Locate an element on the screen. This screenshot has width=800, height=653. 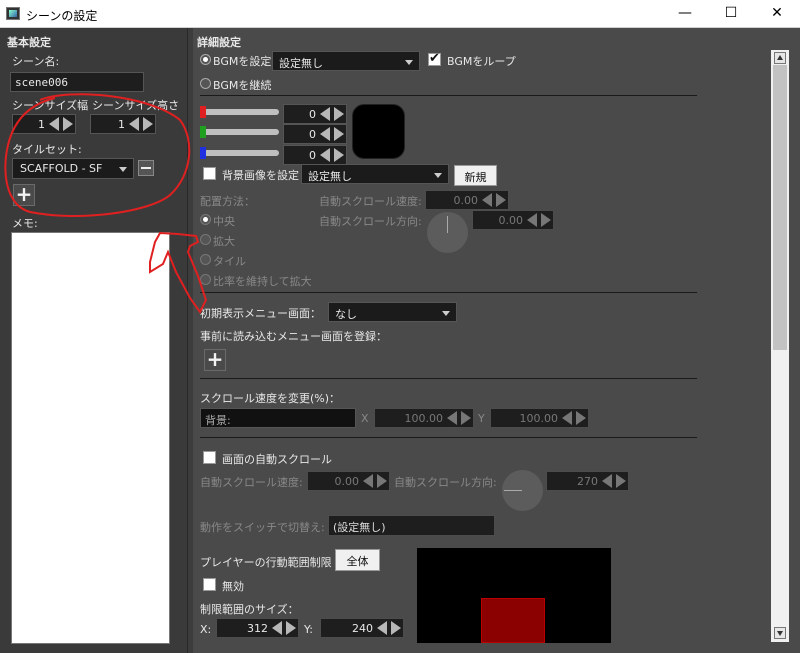
scene-width-value: 1 is located at coordinates (41, 124).